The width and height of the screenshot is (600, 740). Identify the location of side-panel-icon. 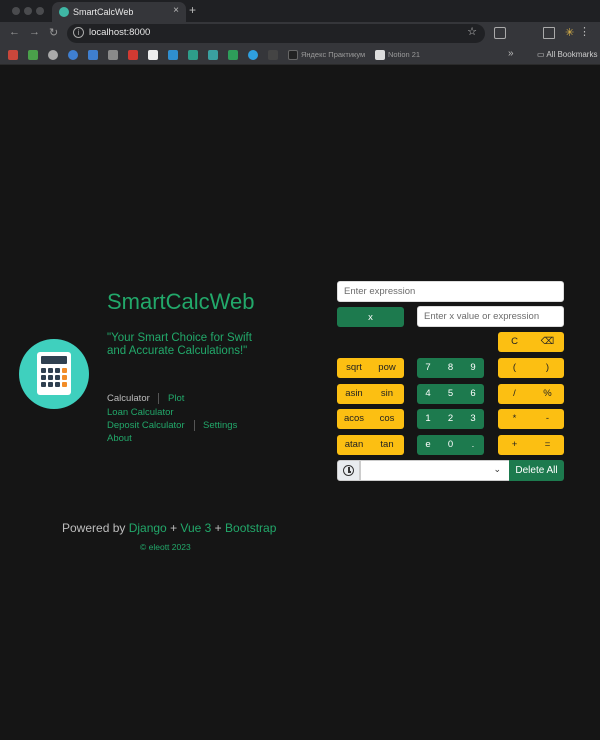
(549, 33).